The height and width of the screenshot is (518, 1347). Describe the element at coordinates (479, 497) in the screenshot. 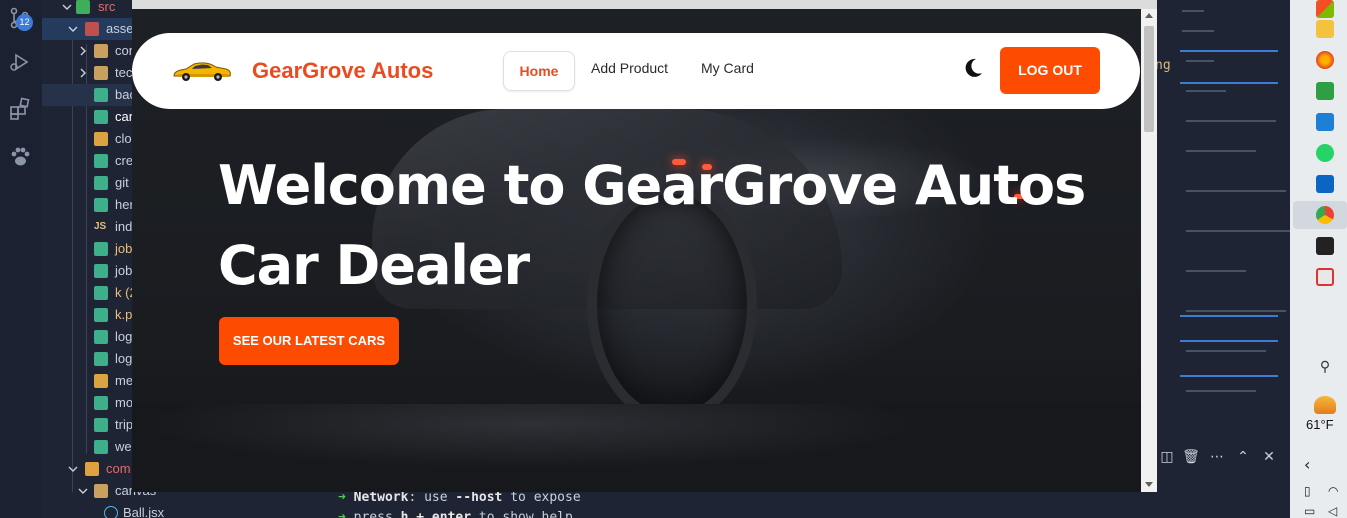

I see `terminal-flag: --host` at that location.